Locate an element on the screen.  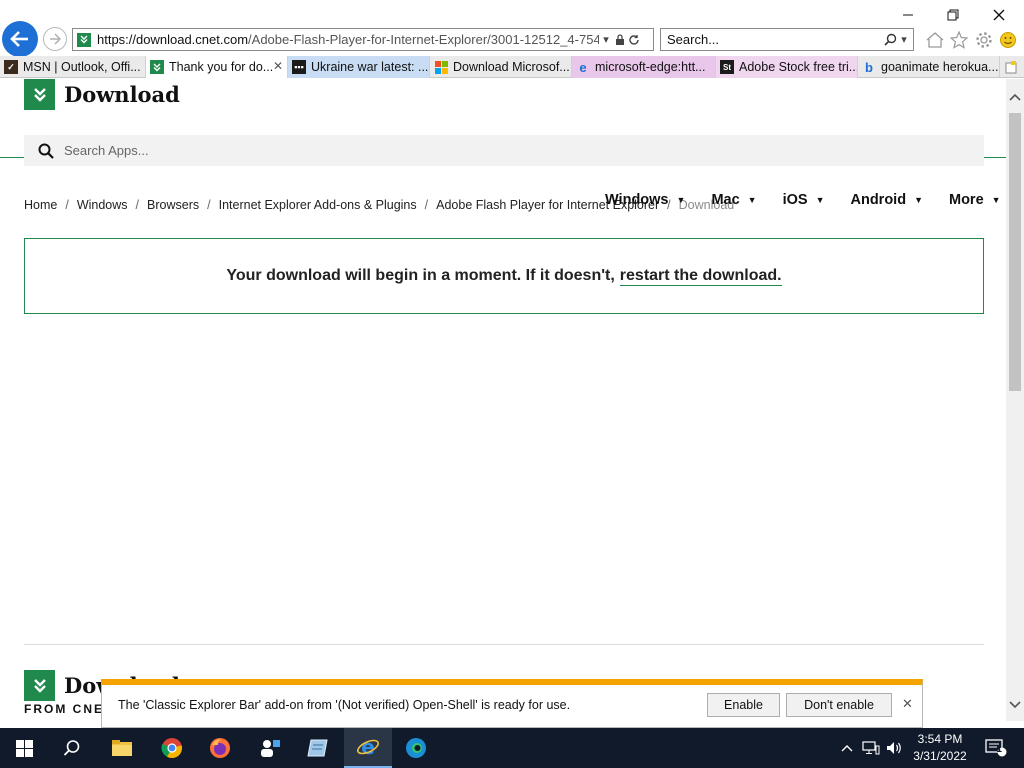
new-tab-button is located at coordinates (1012, 67).